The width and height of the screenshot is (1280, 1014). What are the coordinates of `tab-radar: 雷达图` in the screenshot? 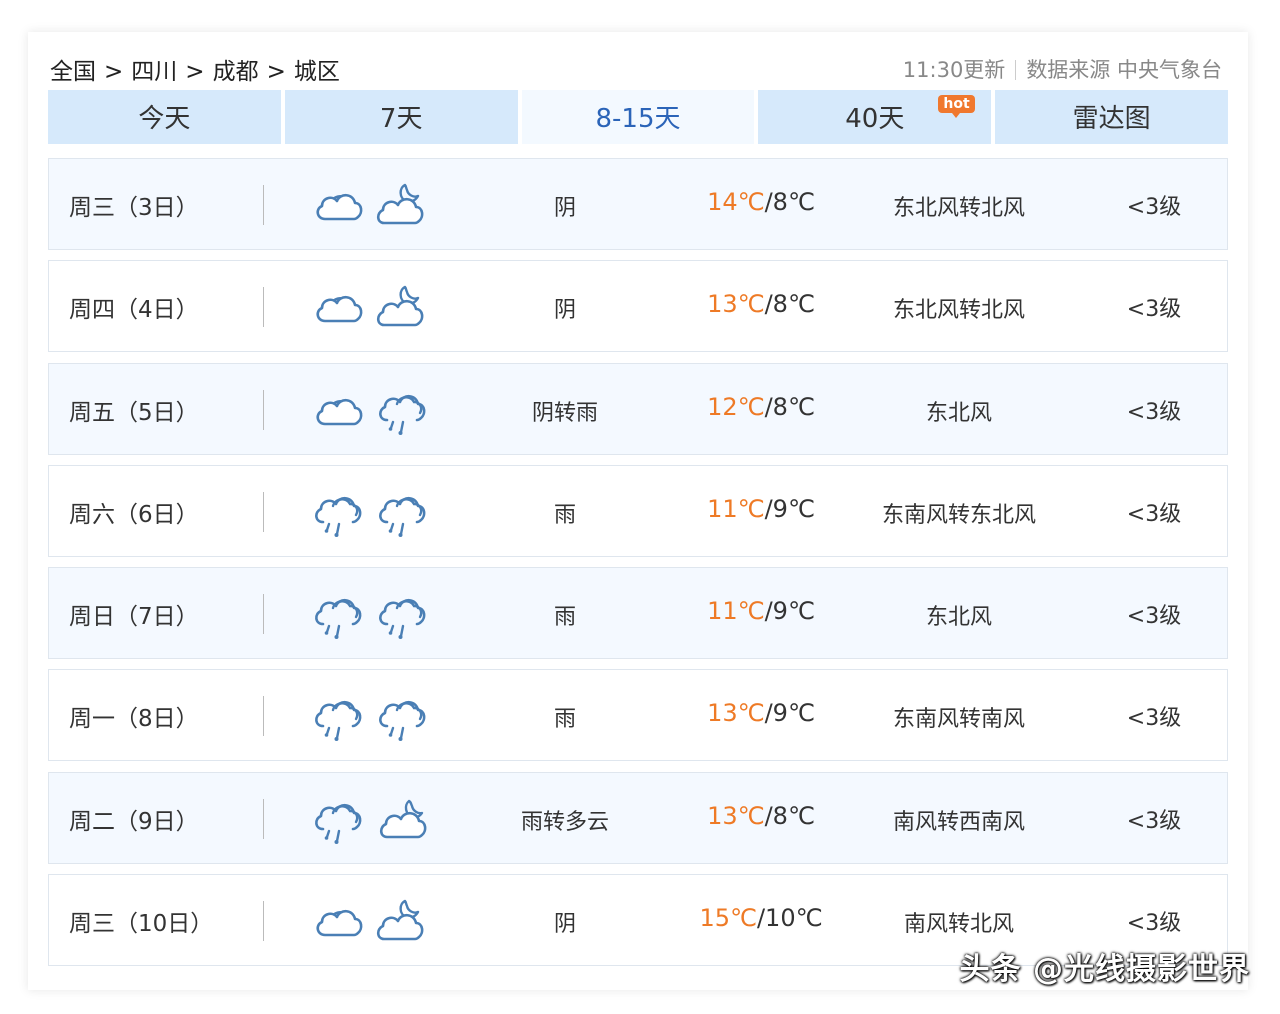 It's located at (1111, 117).